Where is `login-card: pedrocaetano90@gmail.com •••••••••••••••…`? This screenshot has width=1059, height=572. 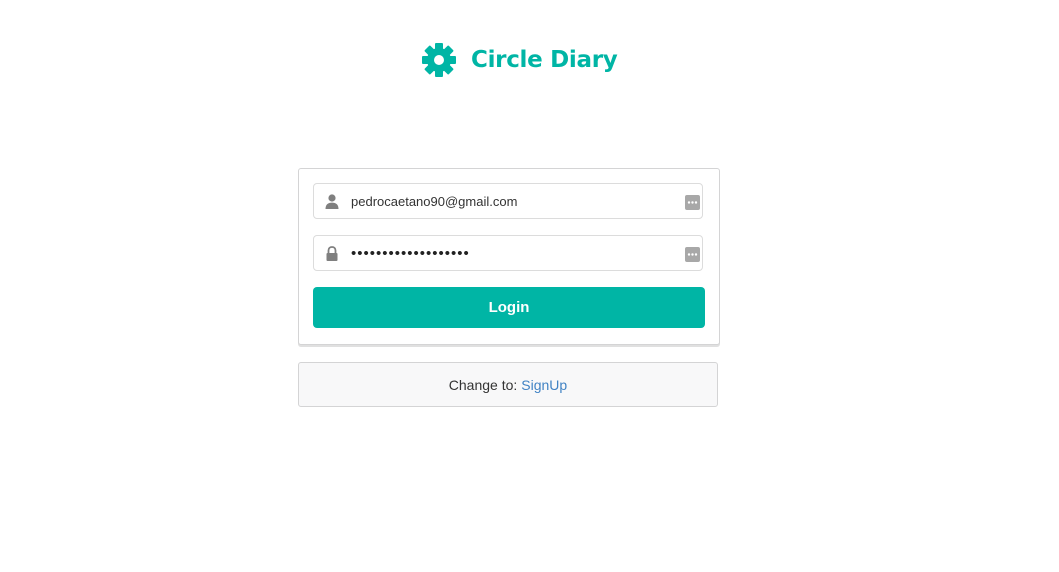
login-card: pedrocaetano90@gmail.com •••••••••••••••… is located at coordinates (509, 256).